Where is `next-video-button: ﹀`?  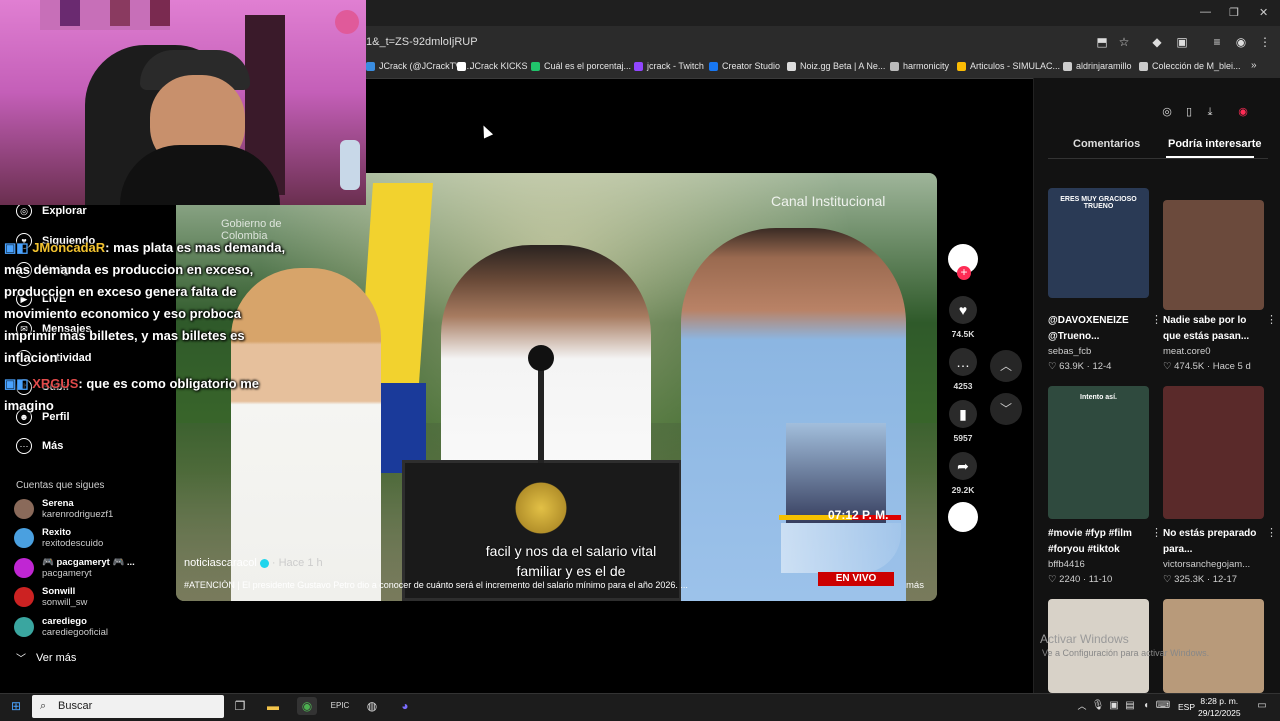 next-video-button: ﹀ is located at coordinates (1006, 409).